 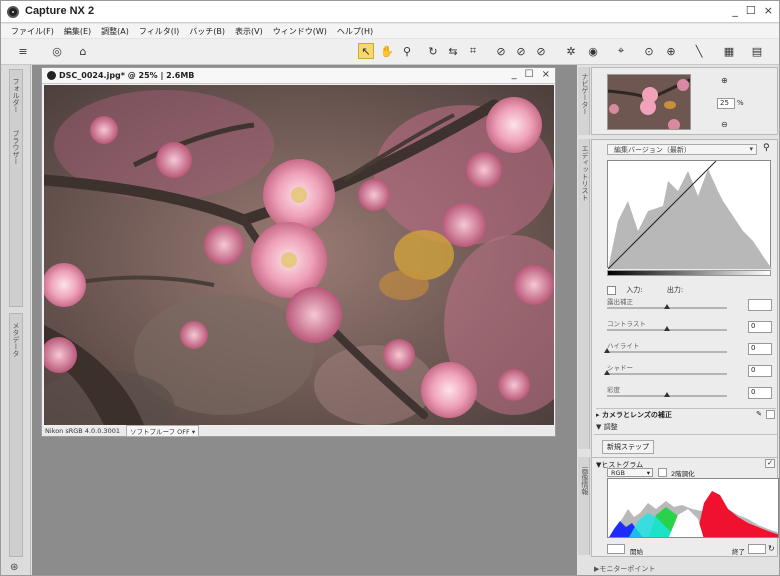 I want to click on reset-icon: ↻, so click(x=771, y=548).